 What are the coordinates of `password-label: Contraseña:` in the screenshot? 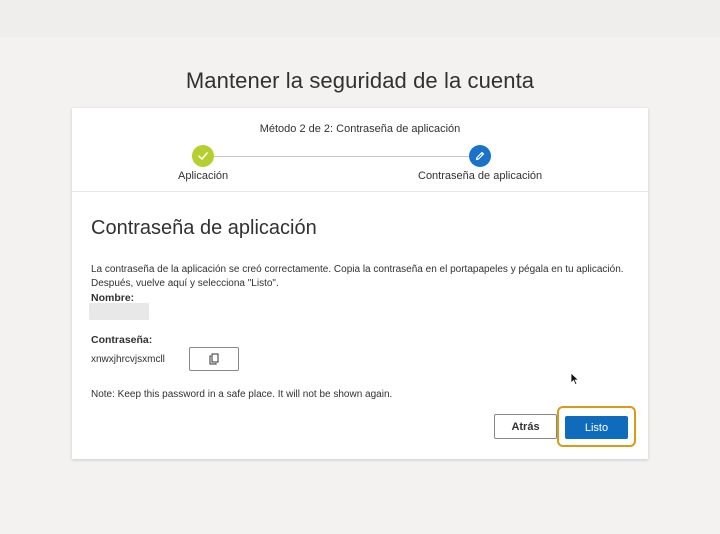 It's located at (122, 340).